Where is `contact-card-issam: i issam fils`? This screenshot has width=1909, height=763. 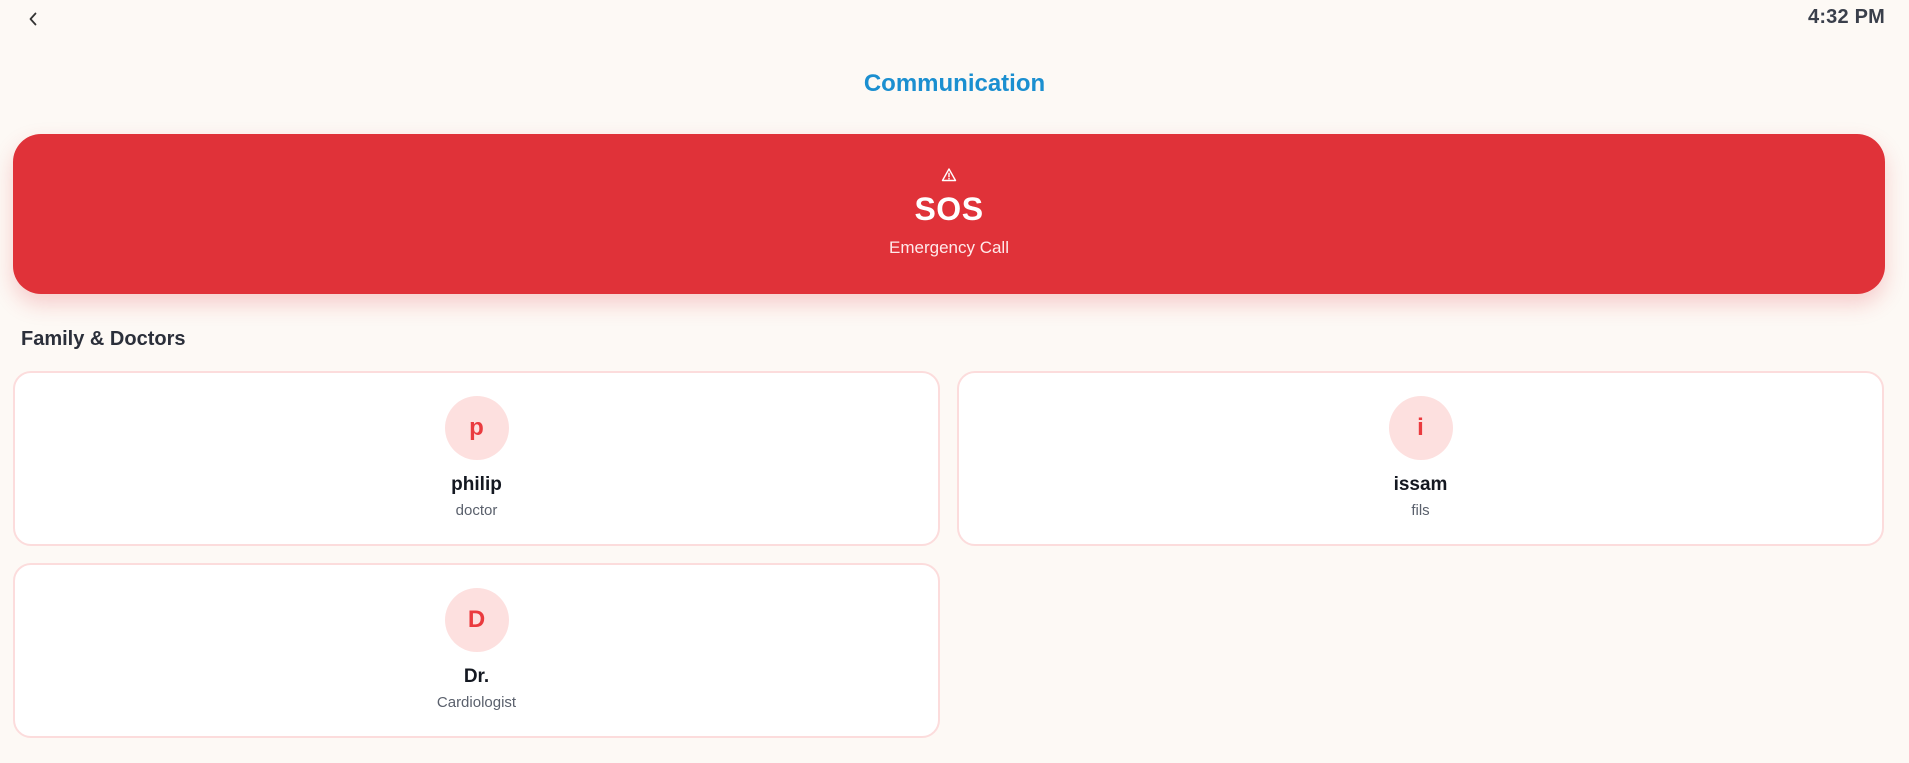
contact-card-issam: i issam fils is located at coordinates (1420, 458).